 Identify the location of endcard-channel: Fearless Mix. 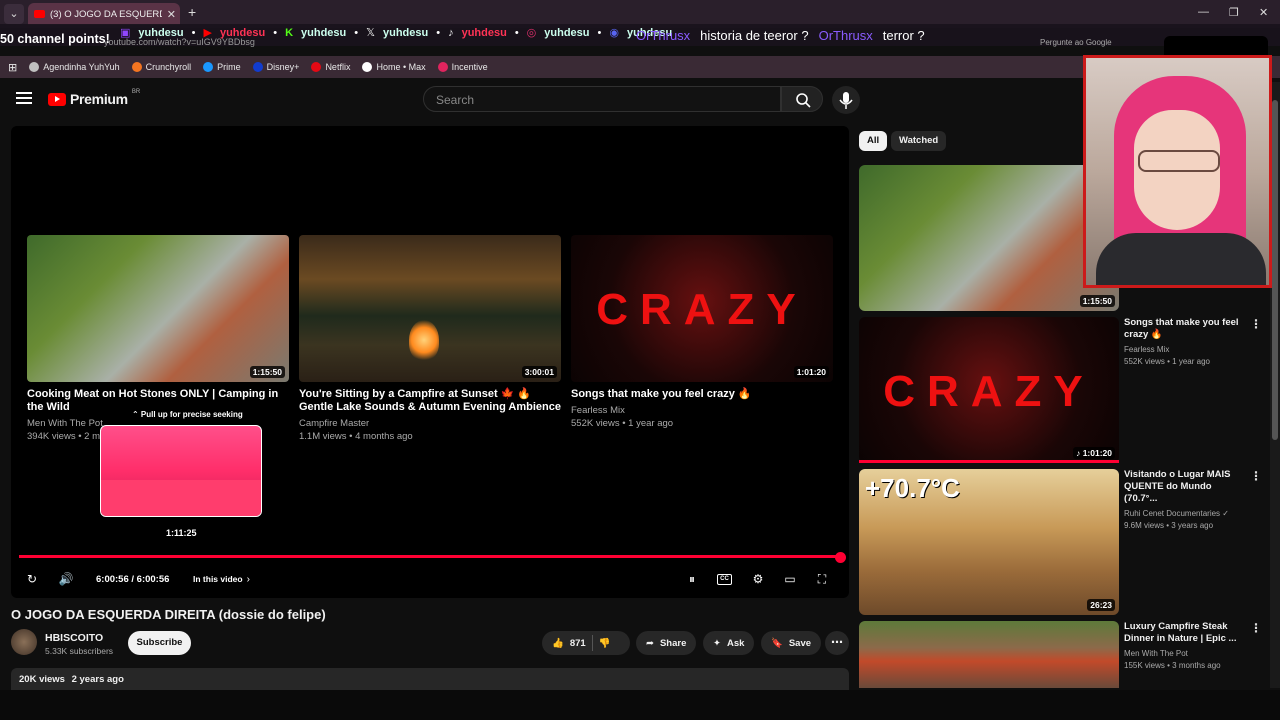
(702, 410).